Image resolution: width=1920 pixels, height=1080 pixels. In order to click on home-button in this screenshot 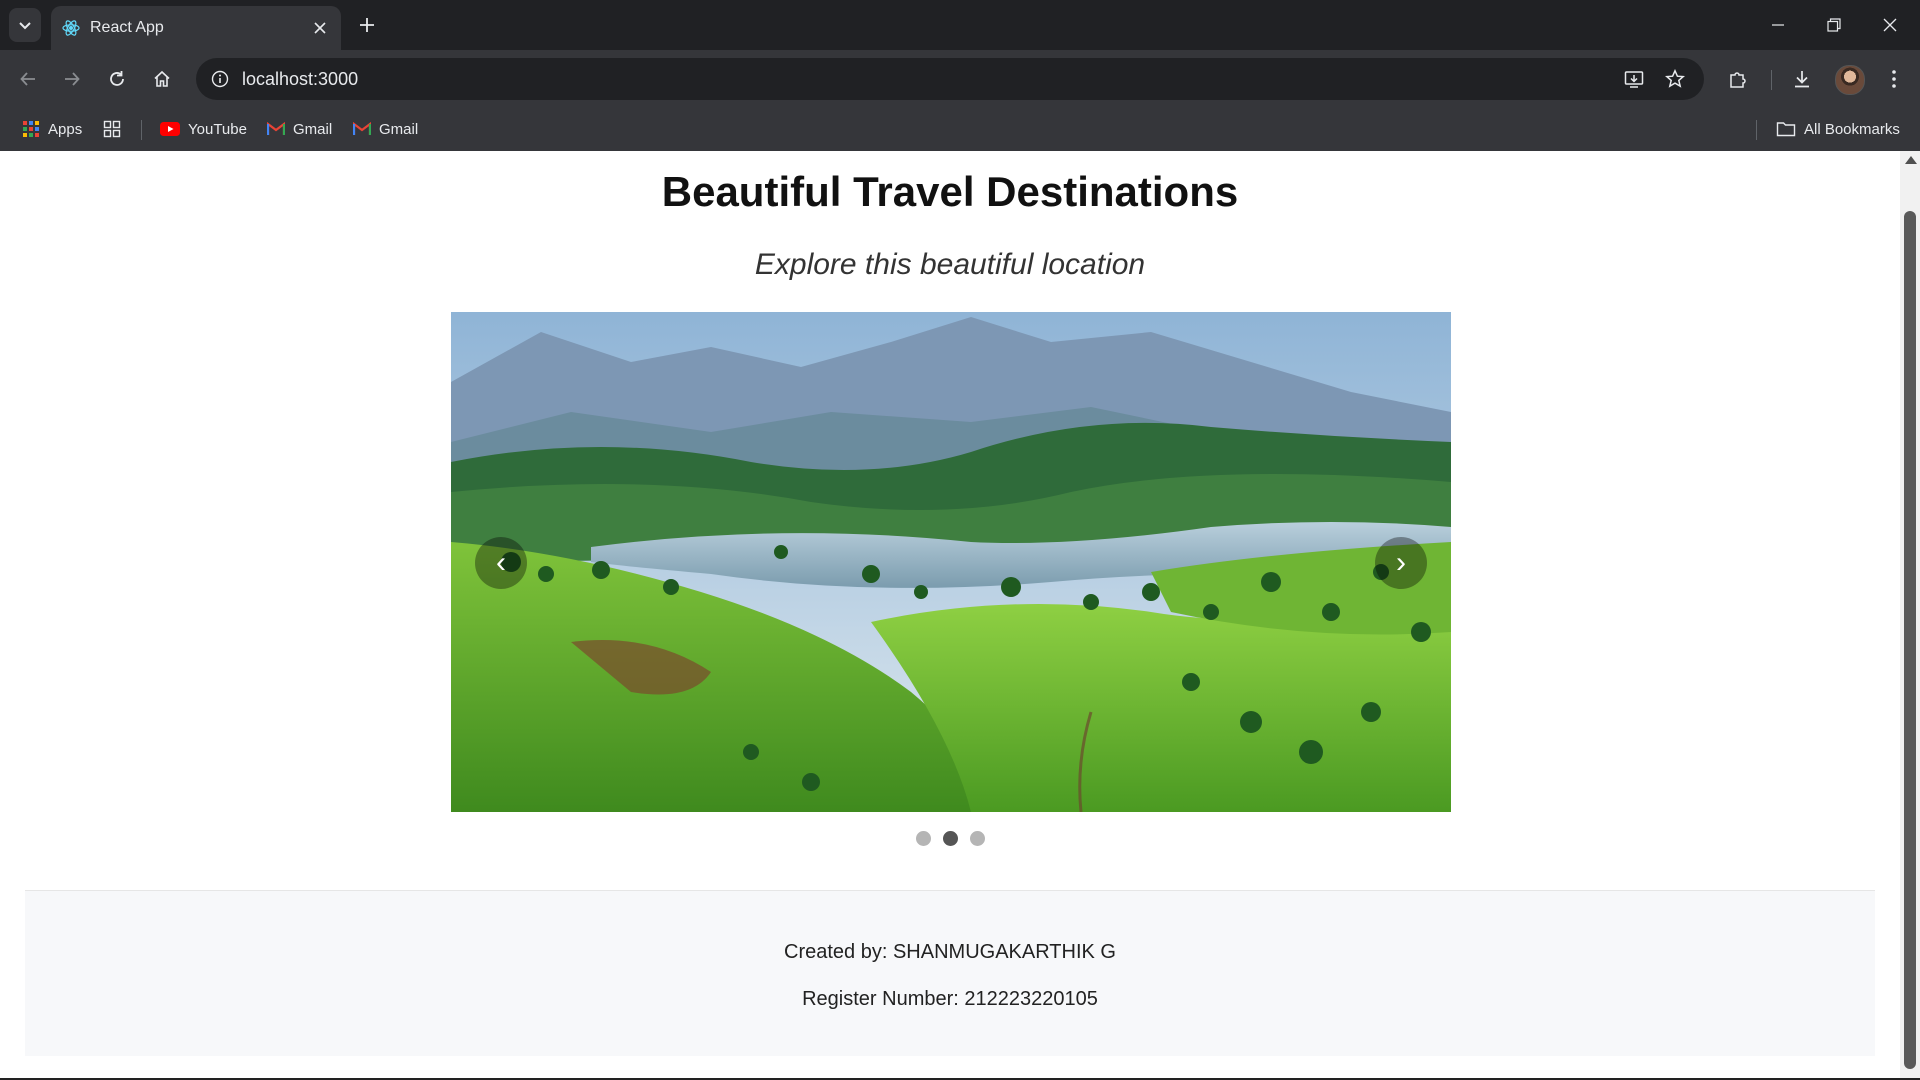, I will do `click(162, 79)`.